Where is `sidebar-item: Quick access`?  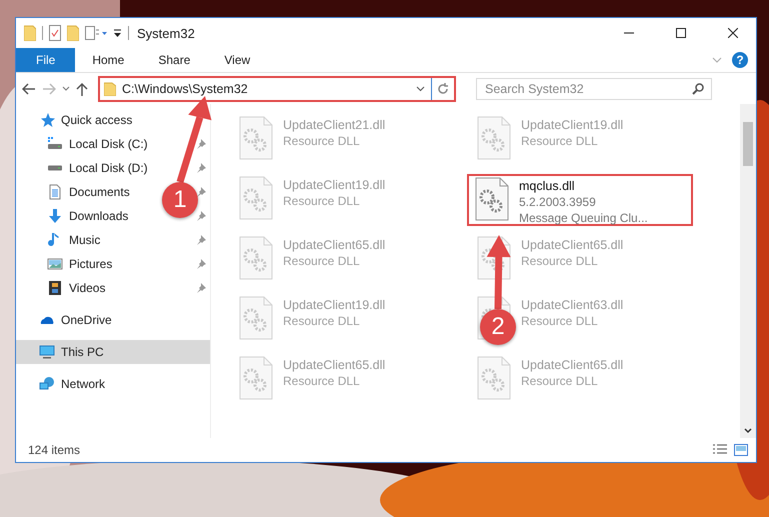
sidebar-item: Quick access is located at coordinates (96, 120).